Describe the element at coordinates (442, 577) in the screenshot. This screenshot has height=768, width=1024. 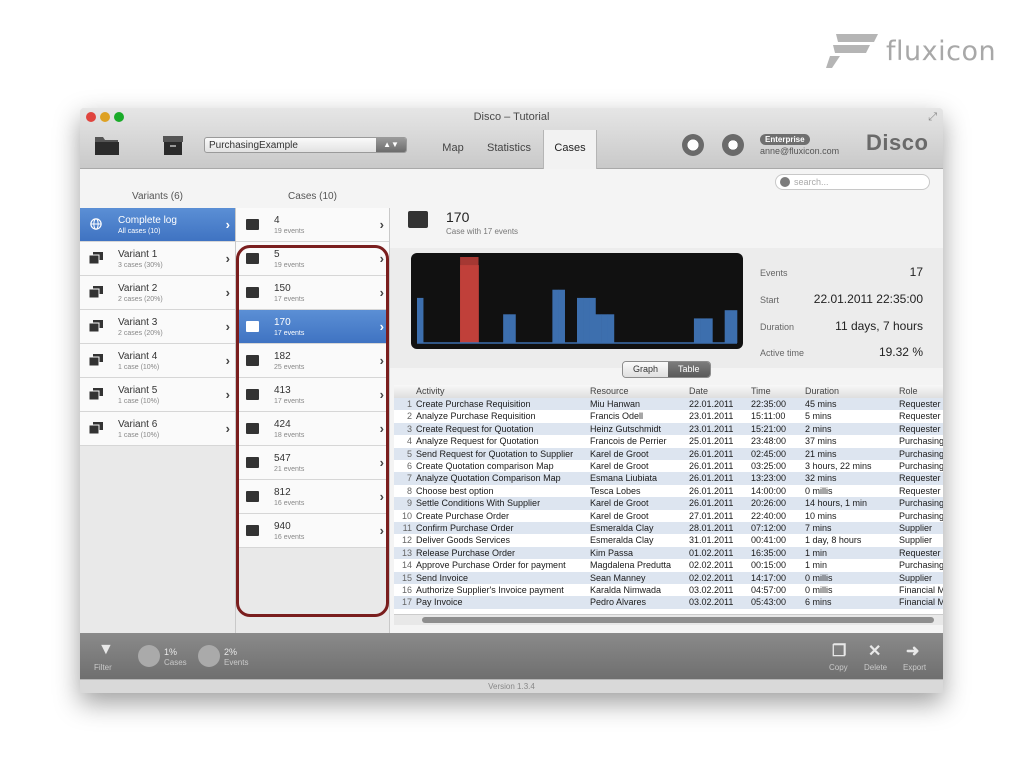
I see `cell-activity: Send Invoice` at that location.